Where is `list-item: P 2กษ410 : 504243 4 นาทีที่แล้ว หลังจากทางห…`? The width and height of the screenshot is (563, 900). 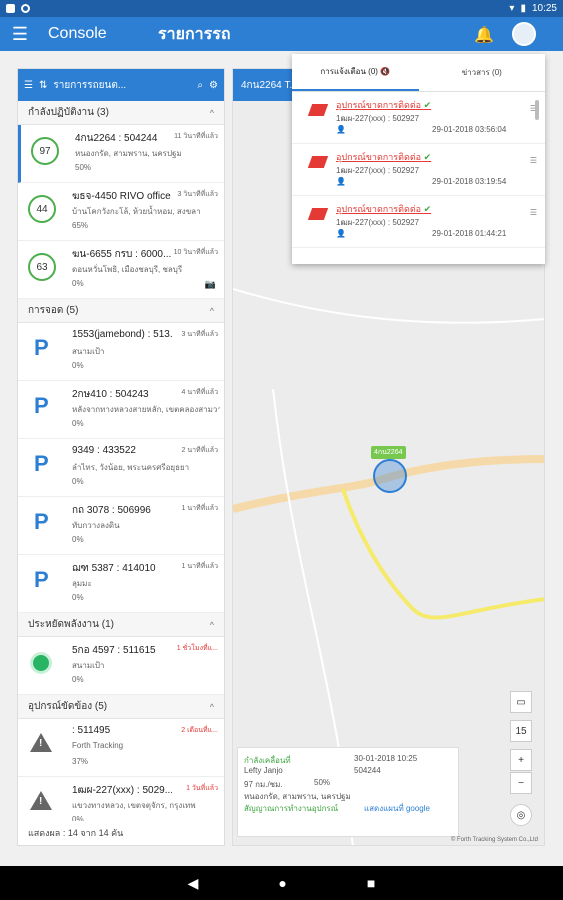
list-item: P 2กษ410 : 504243 4 นาทีที่แล้ว หลังจากทางห… is located at coordinates (121, 410).